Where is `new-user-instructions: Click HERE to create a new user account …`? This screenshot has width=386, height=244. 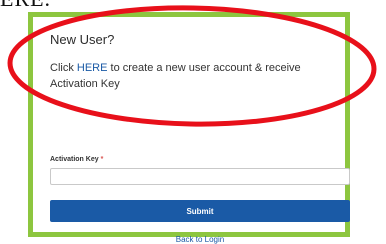
new-user-instructions: Click HERE to create a new user account … is located at coordinates (195, 76).